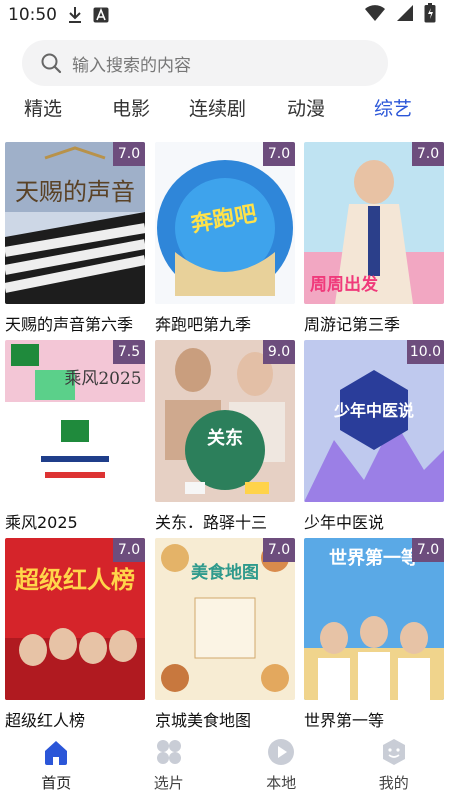 This screenshot has width=450, height=800. Describe the element at coordinates (168, 783) in the screenshot. I see `nav-label: 选片` at that location.